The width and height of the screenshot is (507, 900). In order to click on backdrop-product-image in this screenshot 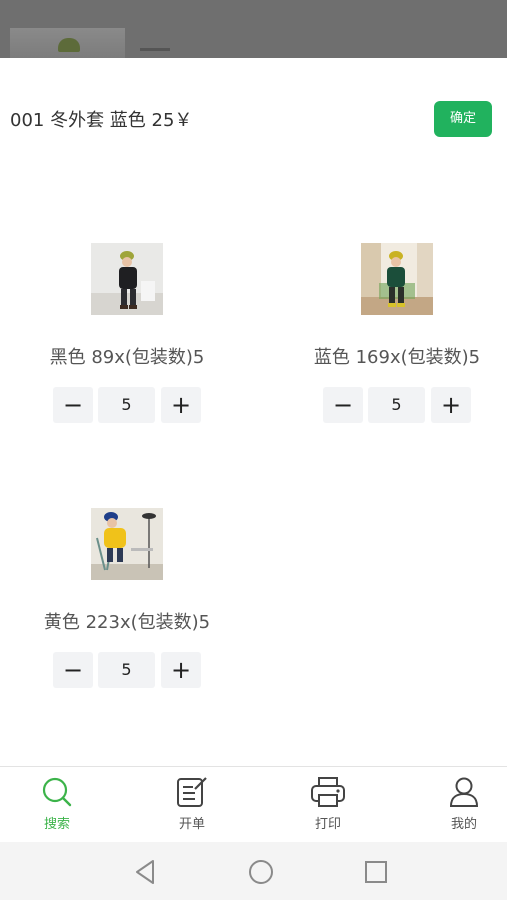, I will do `click(67, 43)`.